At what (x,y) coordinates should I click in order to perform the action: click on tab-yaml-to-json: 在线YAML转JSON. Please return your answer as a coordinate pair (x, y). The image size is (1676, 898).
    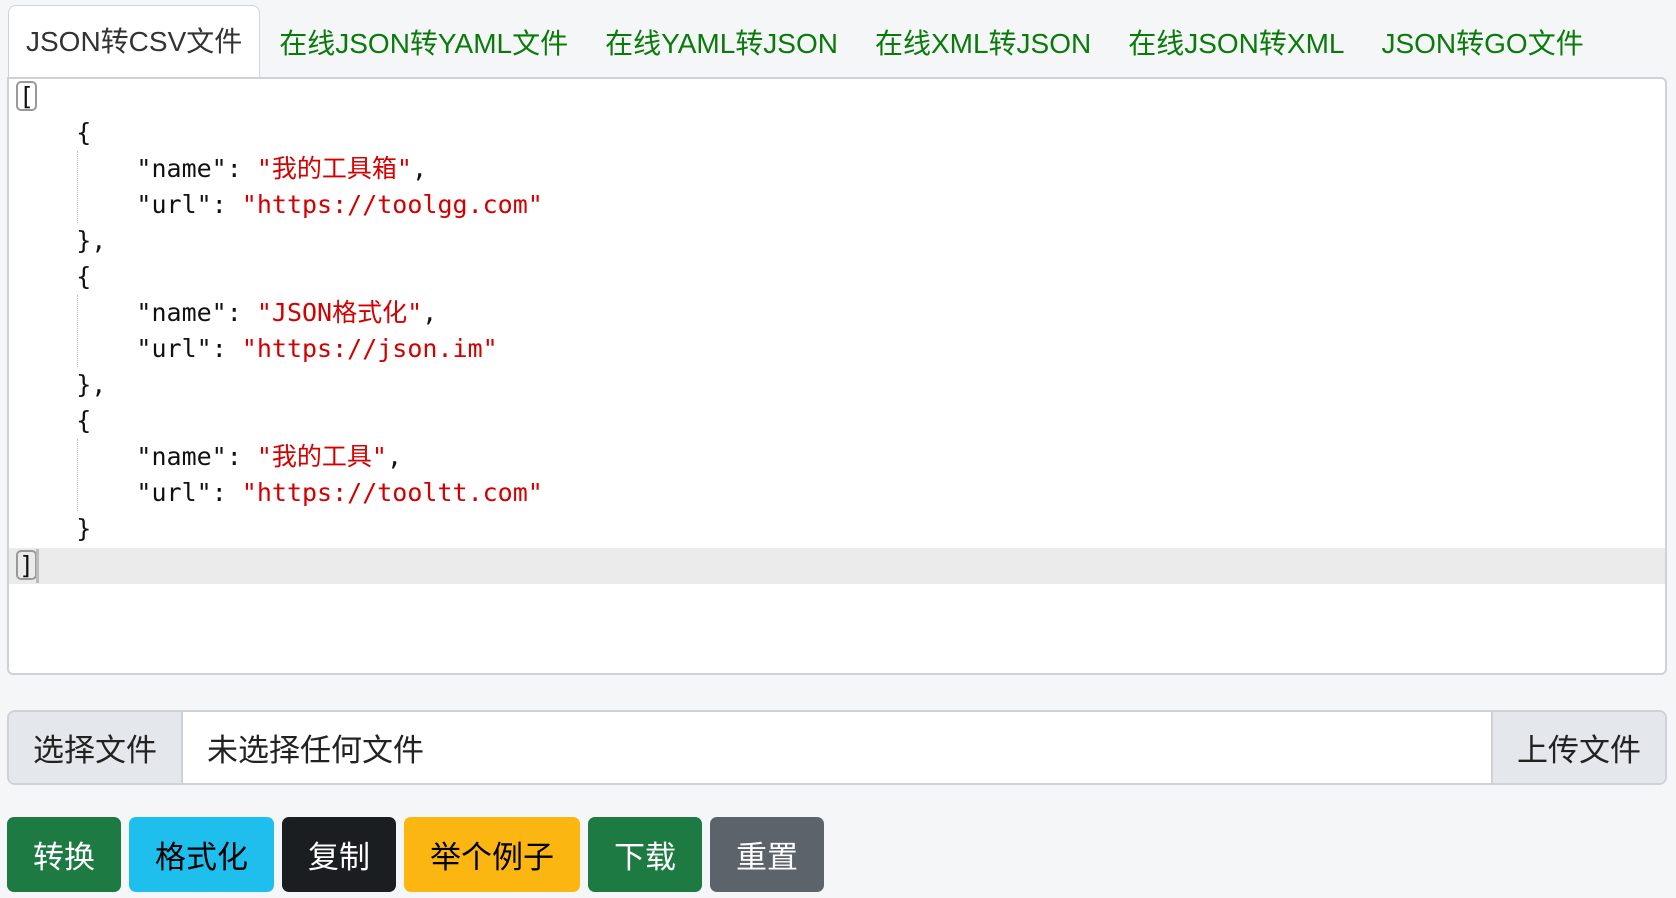
    Looking at the image, I should click on (721, 42).